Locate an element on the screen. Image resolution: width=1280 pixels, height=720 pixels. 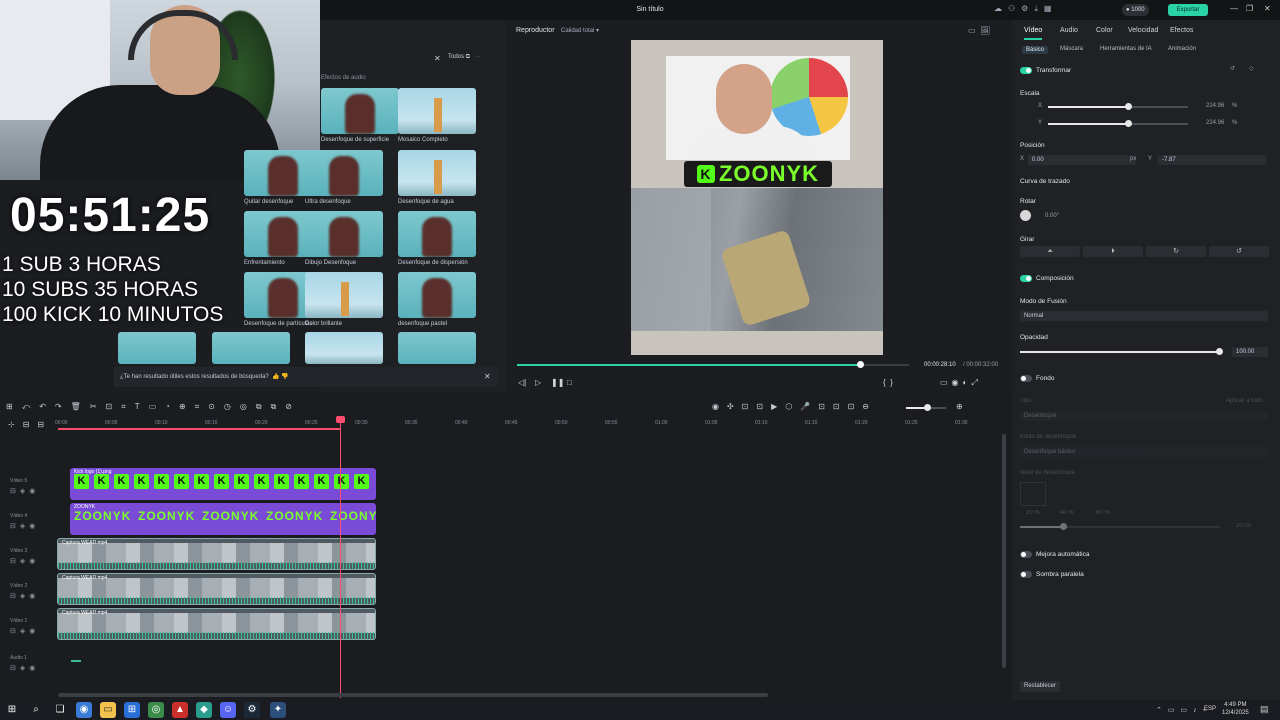
chrome-icon: ◎ is located at coordinates (156, 710).